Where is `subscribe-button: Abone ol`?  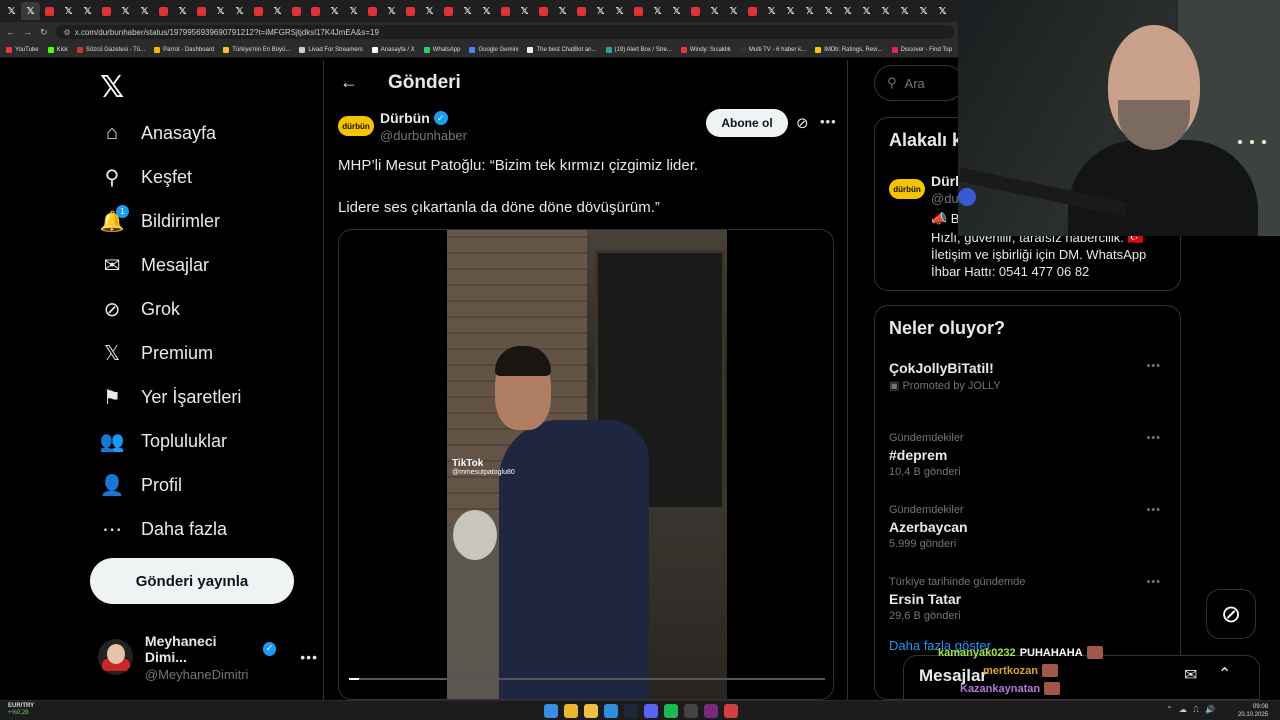 subscribe-button: Abone ol is located at coordinates (747, 123).